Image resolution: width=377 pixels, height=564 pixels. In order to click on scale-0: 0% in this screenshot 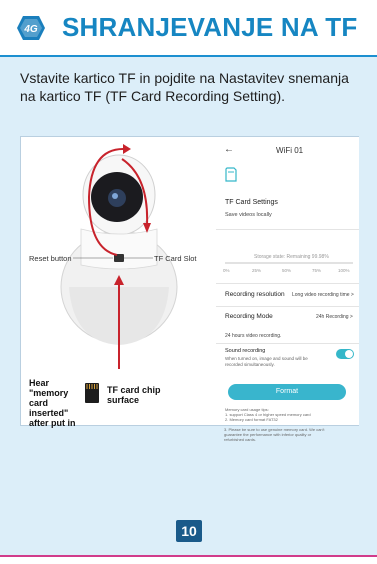, I will do `click(226, 270)`.